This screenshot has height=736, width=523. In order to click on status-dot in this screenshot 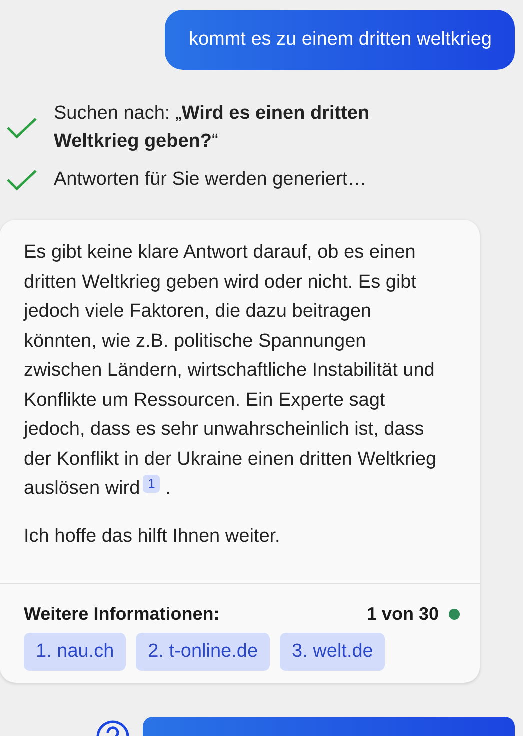, I will do `click(454, 614)`.